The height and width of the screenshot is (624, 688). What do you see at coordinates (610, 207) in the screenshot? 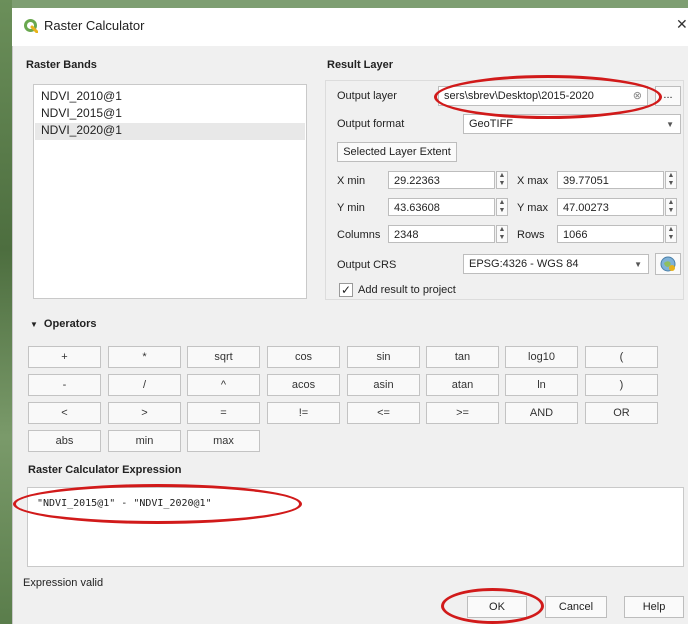
I see `ymax-input: 47.00273` at bounding box center [610, 207].